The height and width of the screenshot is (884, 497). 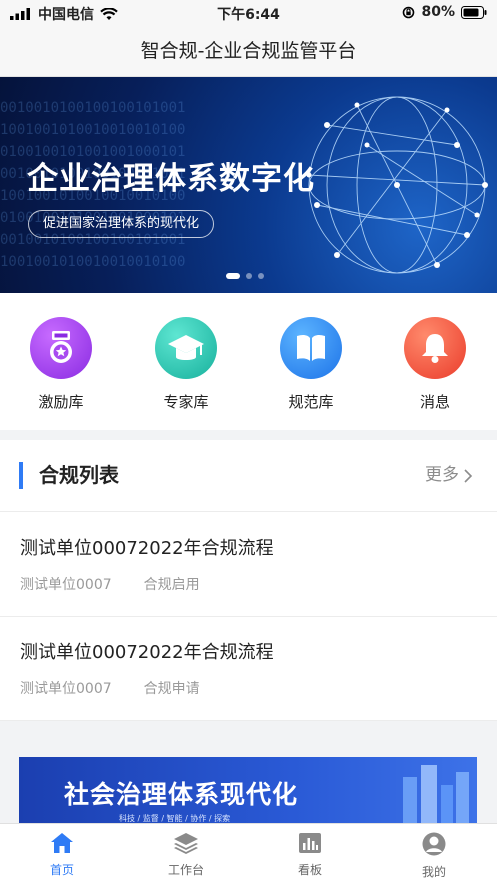 I want to click on tab-home: 首页, so click(x=62, y=855).